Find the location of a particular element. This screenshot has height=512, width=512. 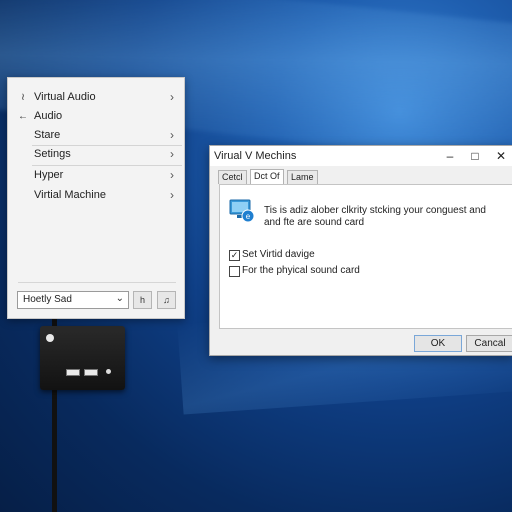

menu-item-virtual-audio: ≀ Virtual Audio › is located at coordinates (96, 97).